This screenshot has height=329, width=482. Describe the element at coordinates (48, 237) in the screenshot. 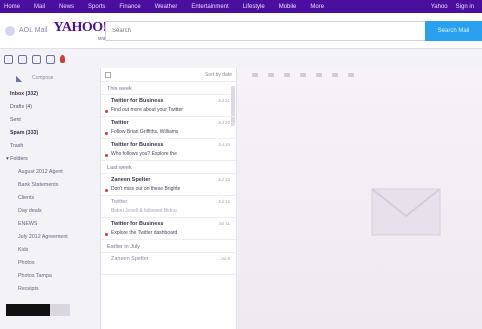

I see `subfolder: July 2012 Agreement` at that location.